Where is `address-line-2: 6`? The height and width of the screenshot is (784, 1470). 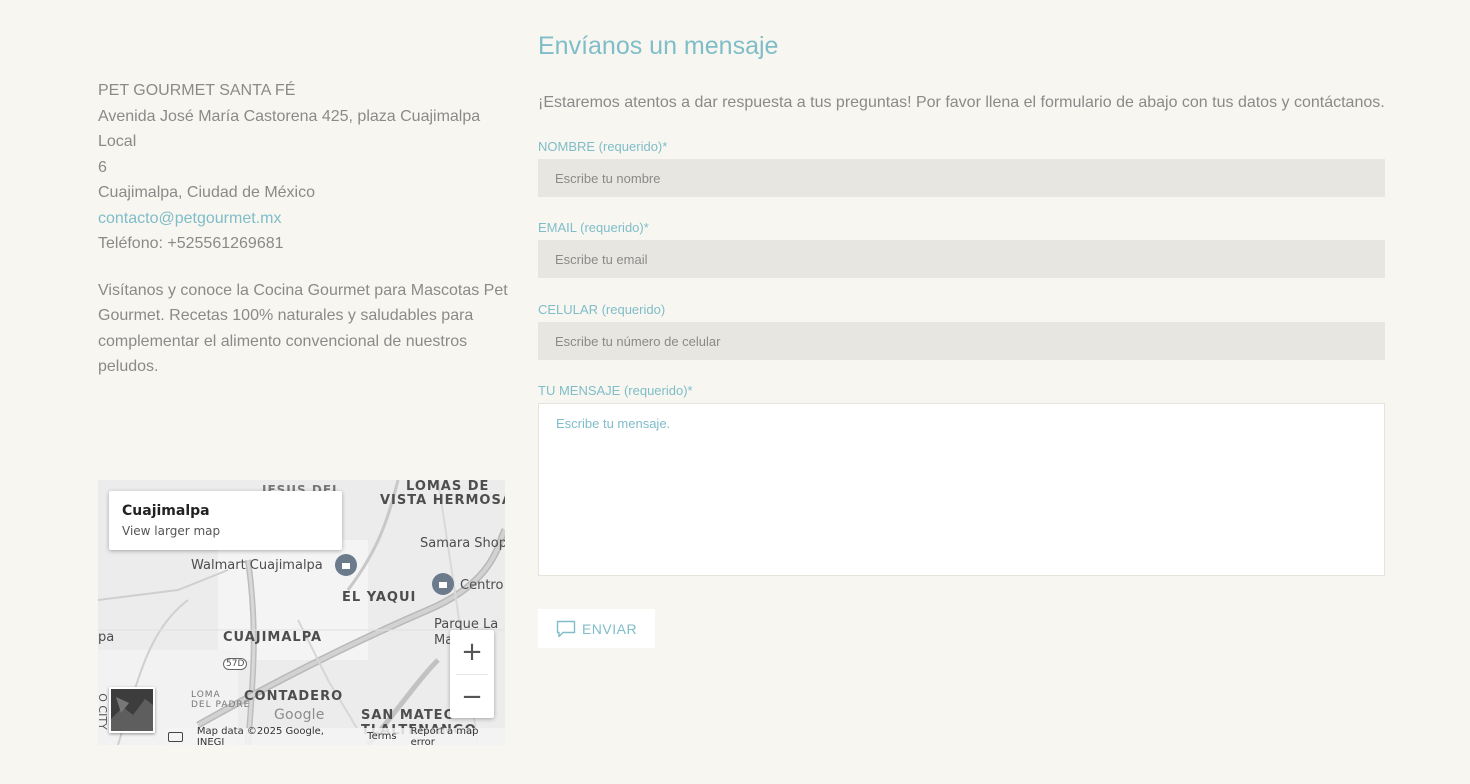
address-line-2: 6 is located at coordinates (102, 167).